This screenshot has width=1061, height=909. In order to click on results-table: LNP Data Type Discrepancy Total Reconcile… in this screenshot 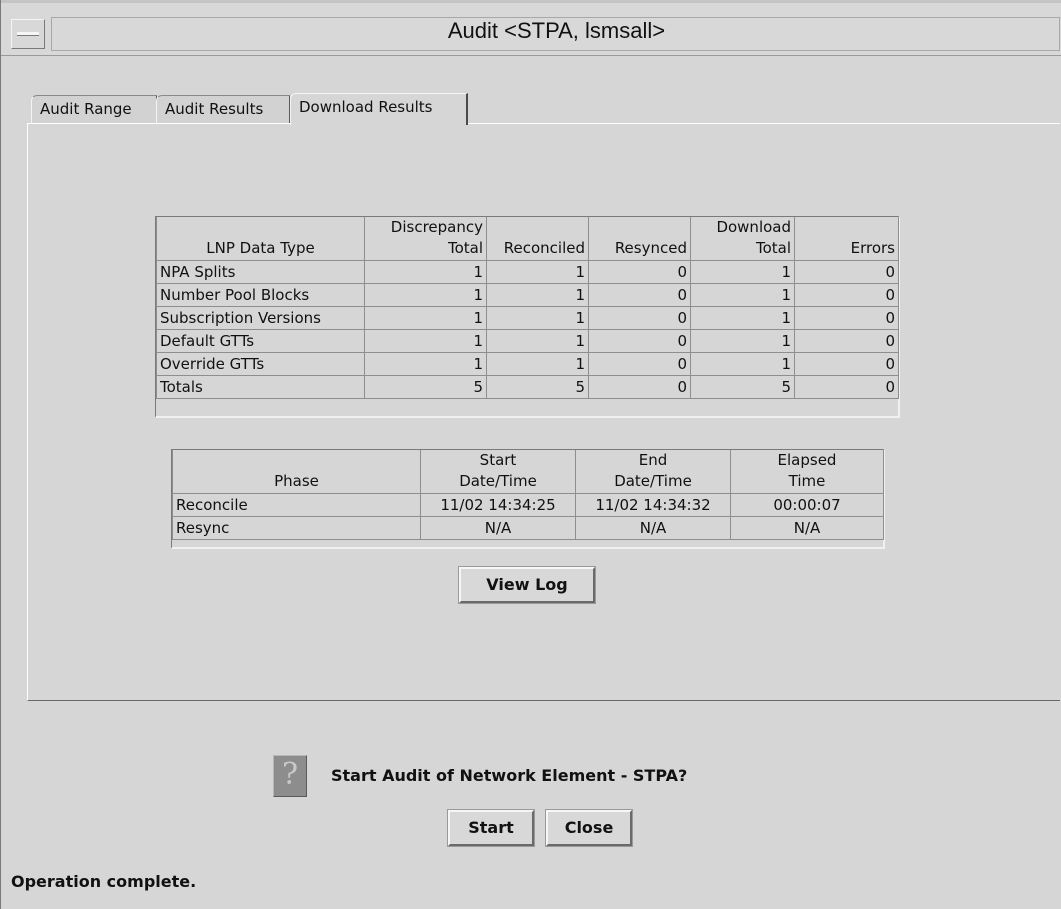, I will do `click(527, 308)`.